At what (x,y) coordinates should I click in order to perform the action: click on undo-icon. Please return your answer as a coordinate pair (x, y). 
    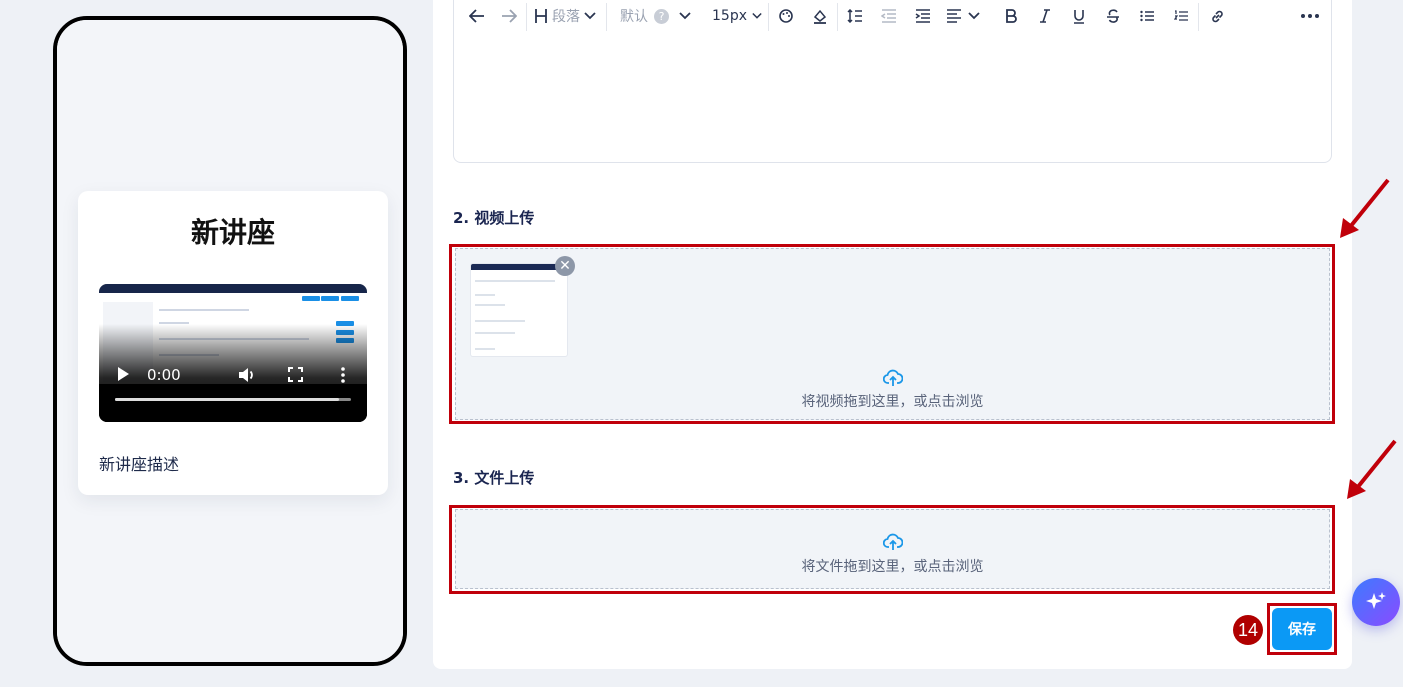
    Looking at the image, I should click on (477, 16).